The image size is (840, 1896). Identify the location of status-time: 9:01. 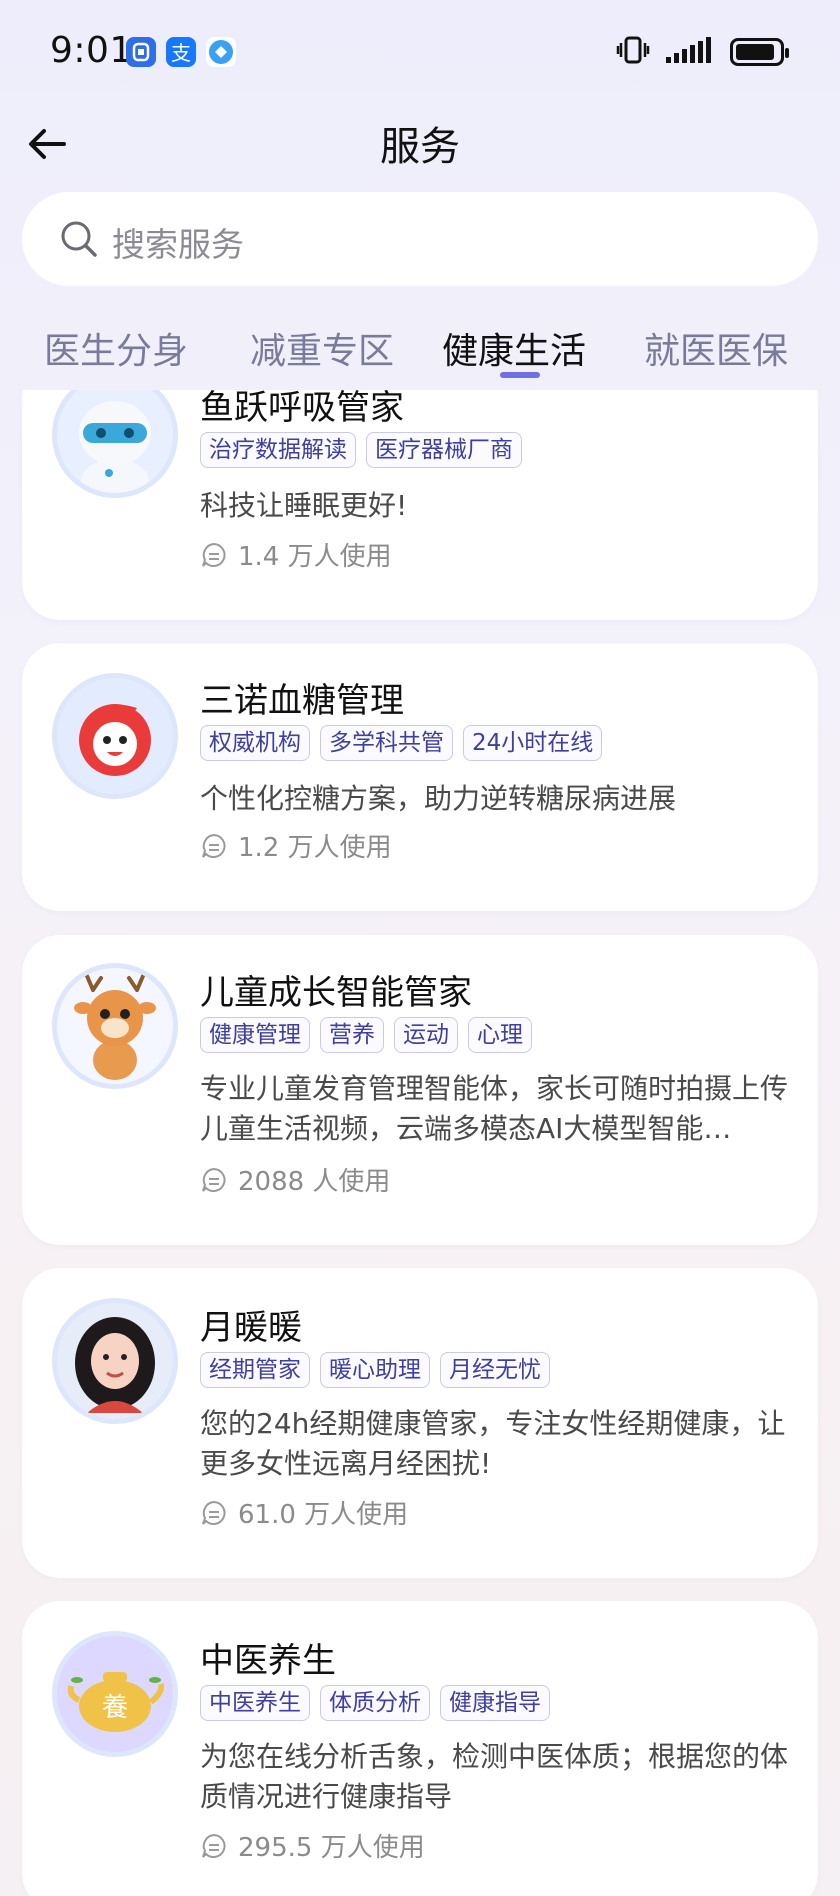
(91, 50).